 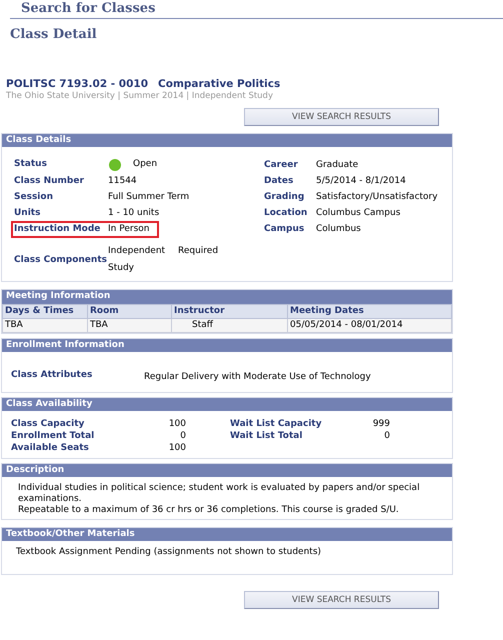 I want to click on field-label: Class Attributes, so click(x=52, y=376).